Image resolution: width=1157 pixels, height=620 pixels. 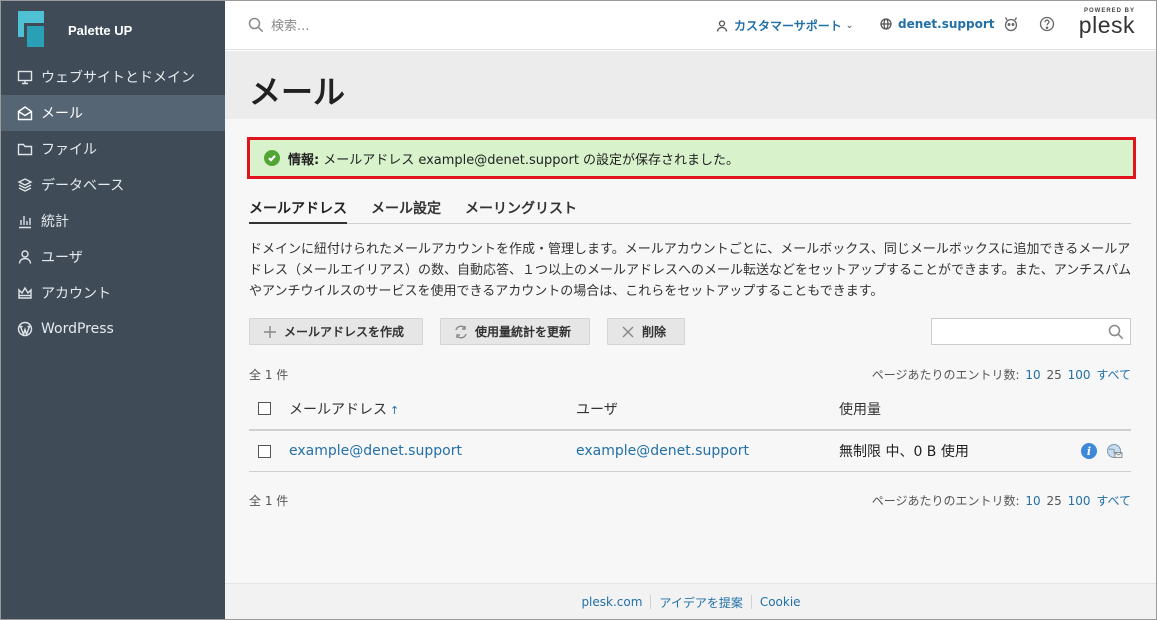 I want to click on row-actions: i, so click(x=1102, y=451).